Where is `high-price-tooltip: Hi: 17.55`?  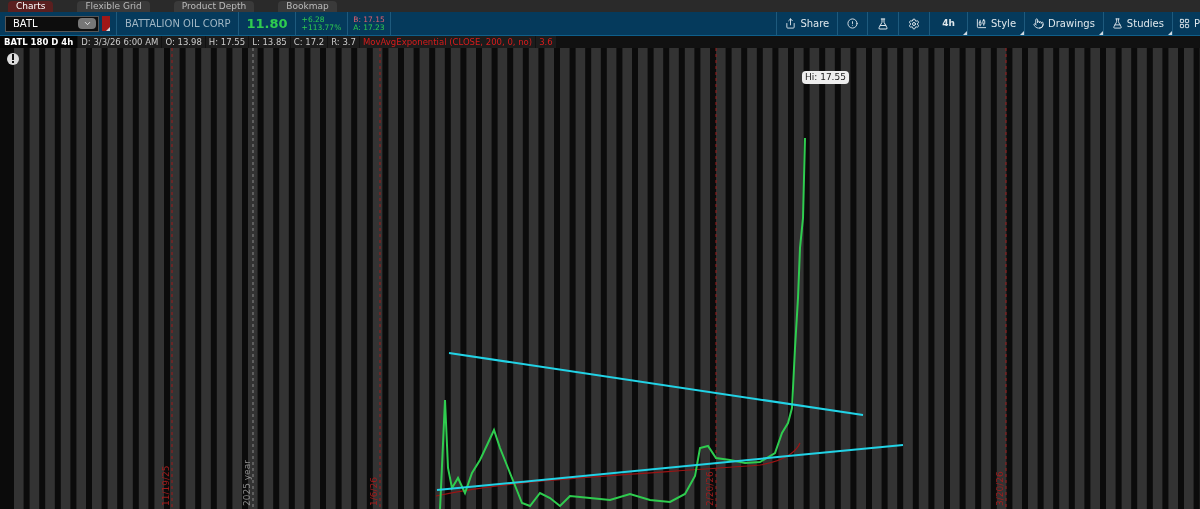 high-price-tooltip: Hi: 17.55 is located at coordinates (825, 77).